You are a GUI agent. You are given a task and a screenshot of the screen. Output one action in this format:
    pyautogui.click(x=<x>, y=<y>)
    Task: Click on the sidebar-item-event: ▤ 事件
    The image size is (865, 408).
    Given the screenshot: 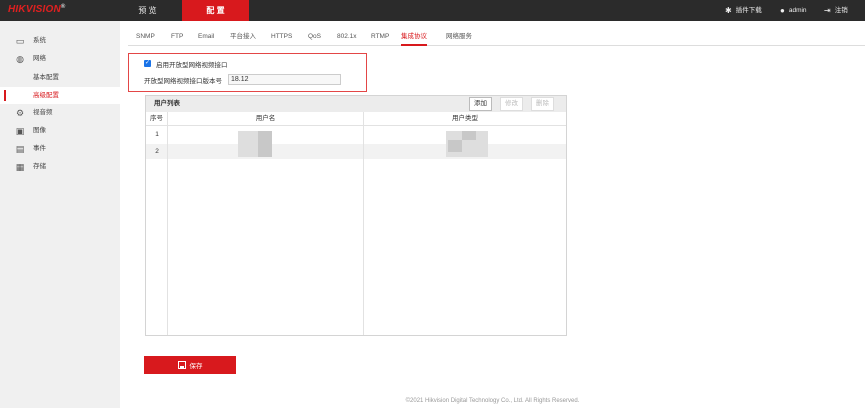 What is the action you would take?
    pyautogui.click(x=60, y=149)
    